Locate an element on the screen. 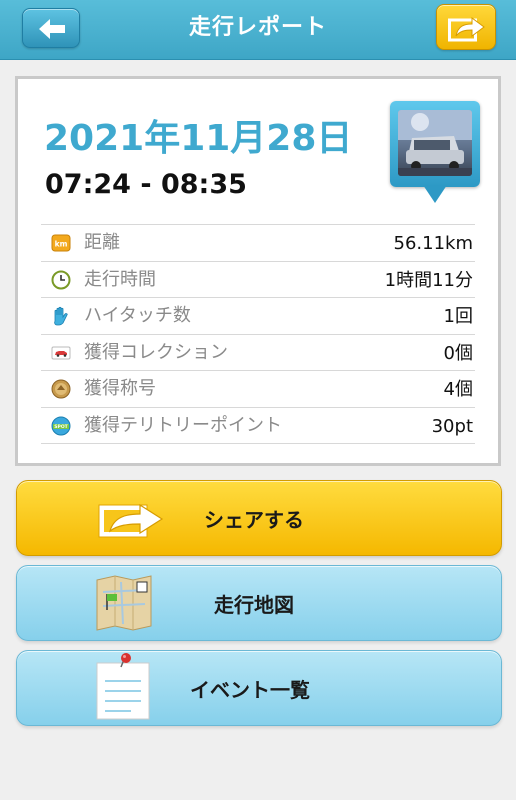  clock-icon is located at coordinates (61, 279).